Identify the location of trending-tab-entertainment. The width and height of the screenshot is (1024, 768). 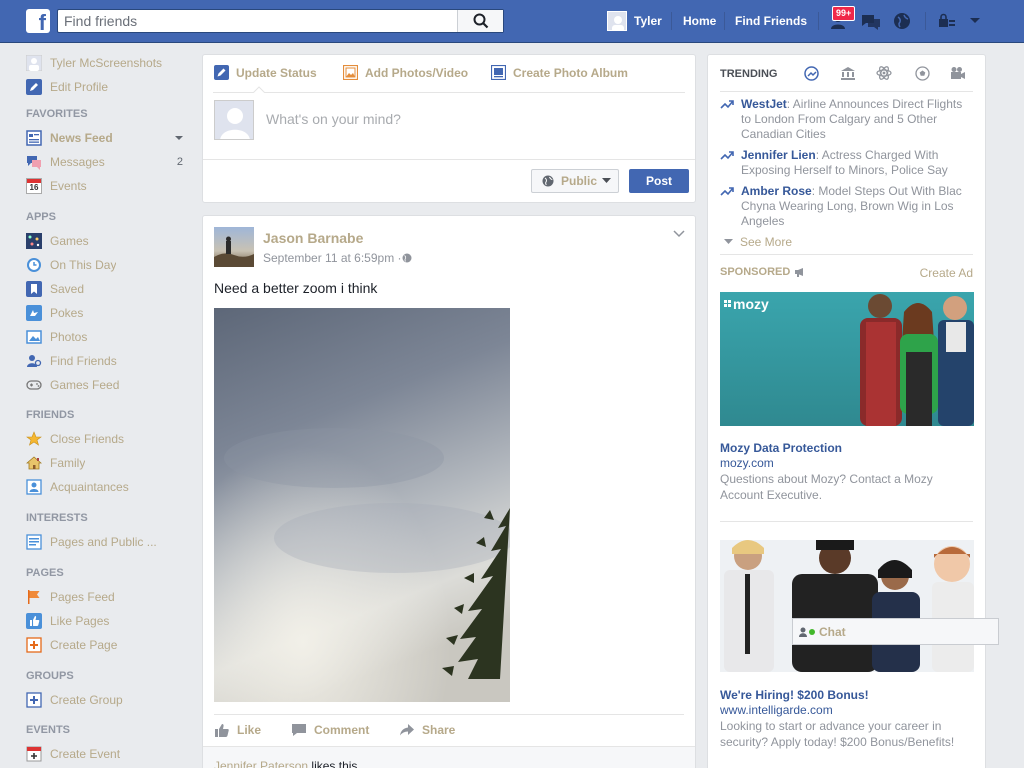
(958, 73).